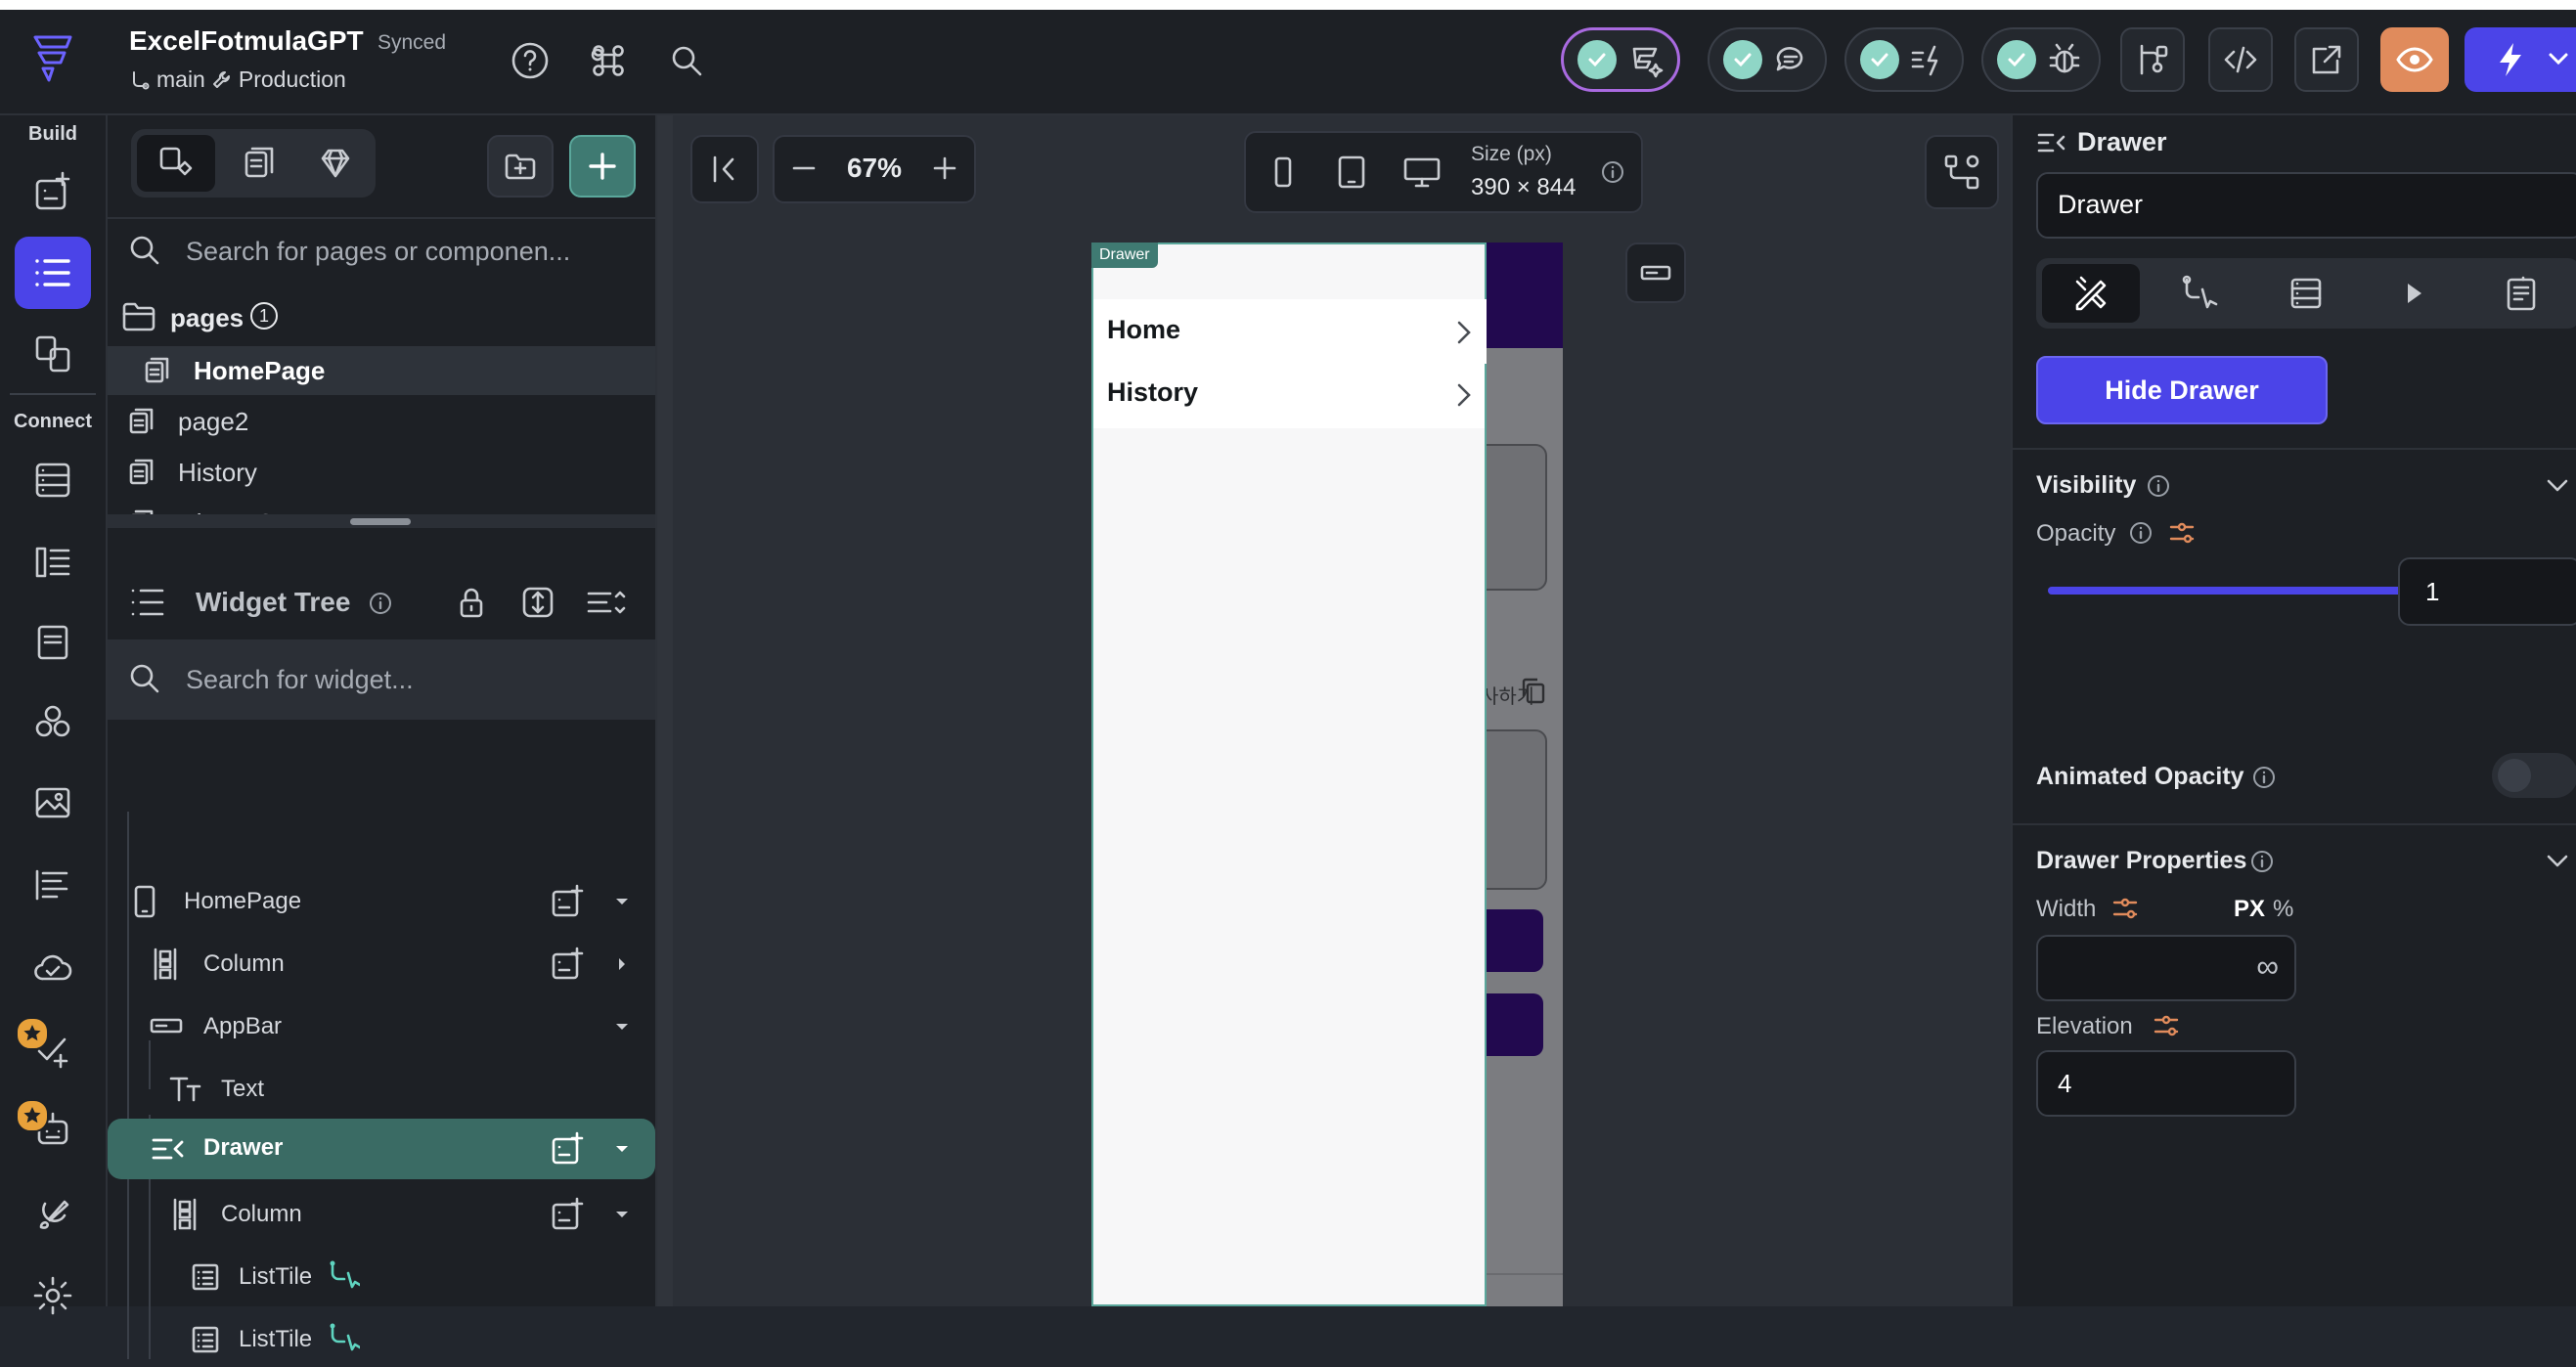 The image size is (2576, 1367). I want to click on collapse-panel-button, so click(725, 169).